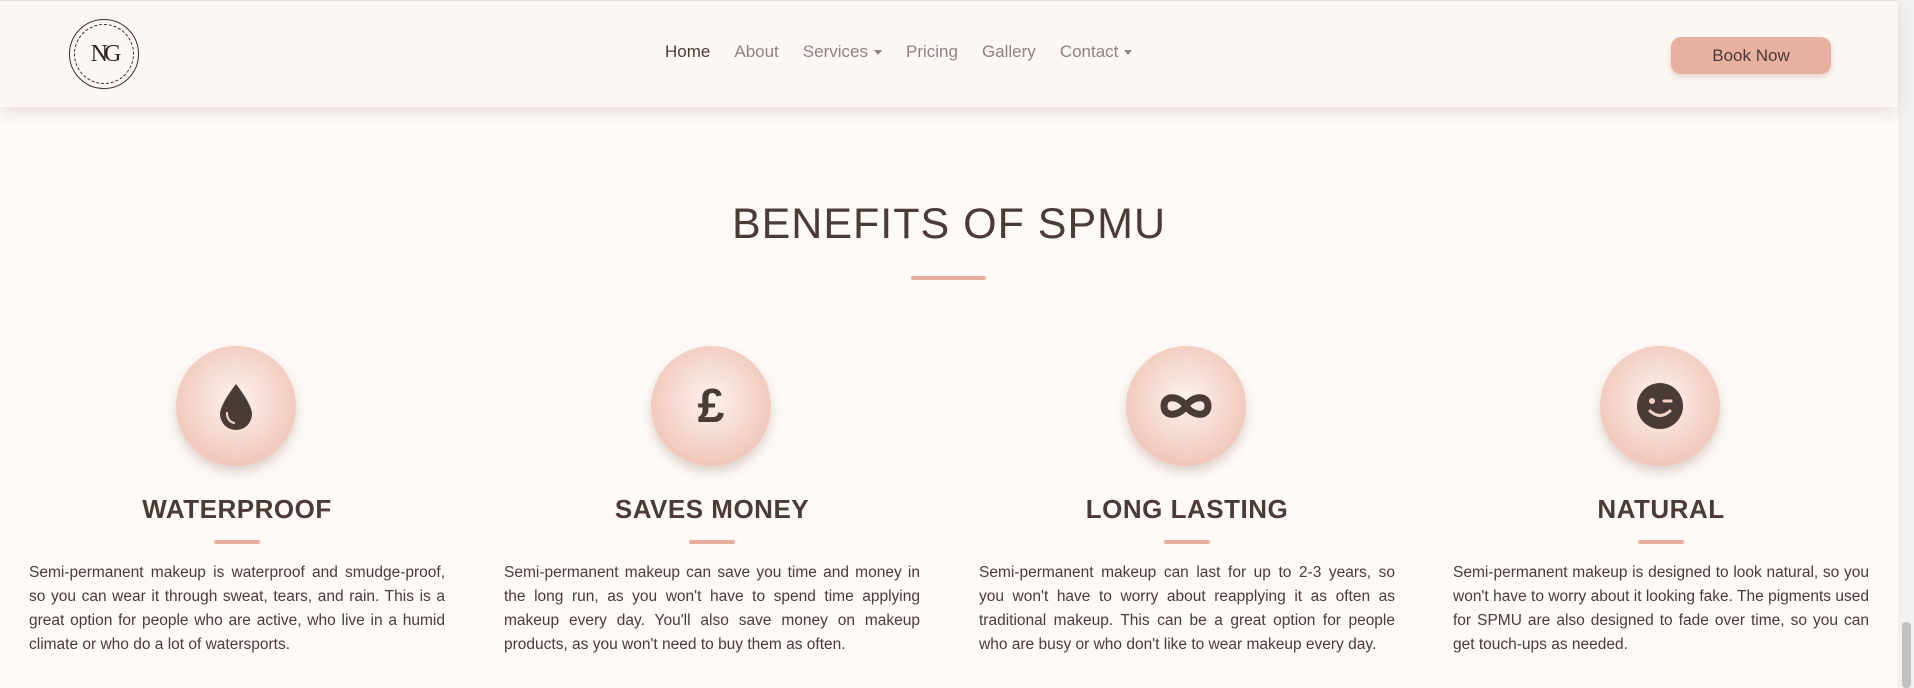  I want to click on pound-sign-icon: £, so click(711, 406).